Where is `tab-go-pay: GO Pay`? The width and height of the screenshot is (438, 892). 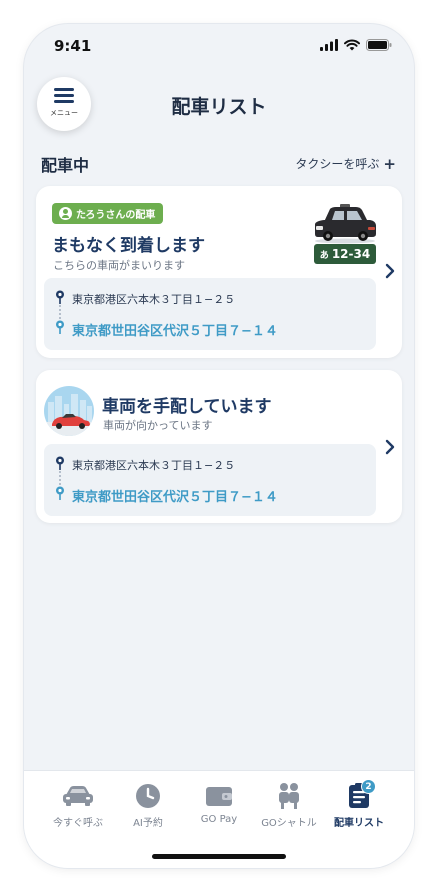 tab-go-pay: GO Pay is located at coordinates (219, 801).